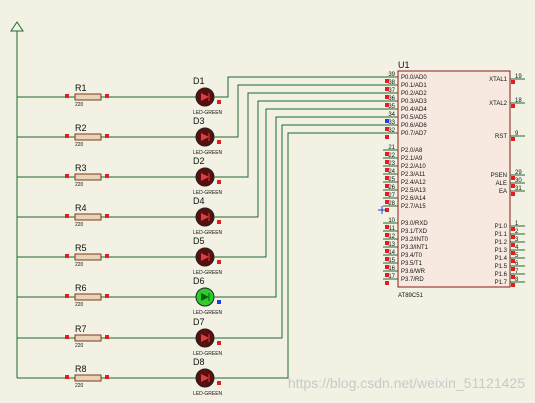 The height and width of the screenshot is (403, 535). Describe the element at coordinates (17, 26) in the screenshot. I see `power-terminal-icon` at that location.